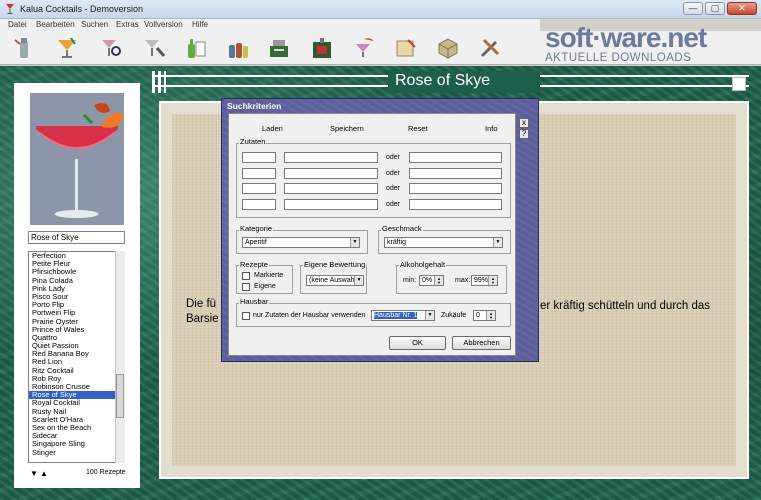  What do you see at coordinates (625, 306) in the screenshot?
I see `recipe-text-line-1-end: er kräftig schütteln und durch das` at bounding box center [625, 306].